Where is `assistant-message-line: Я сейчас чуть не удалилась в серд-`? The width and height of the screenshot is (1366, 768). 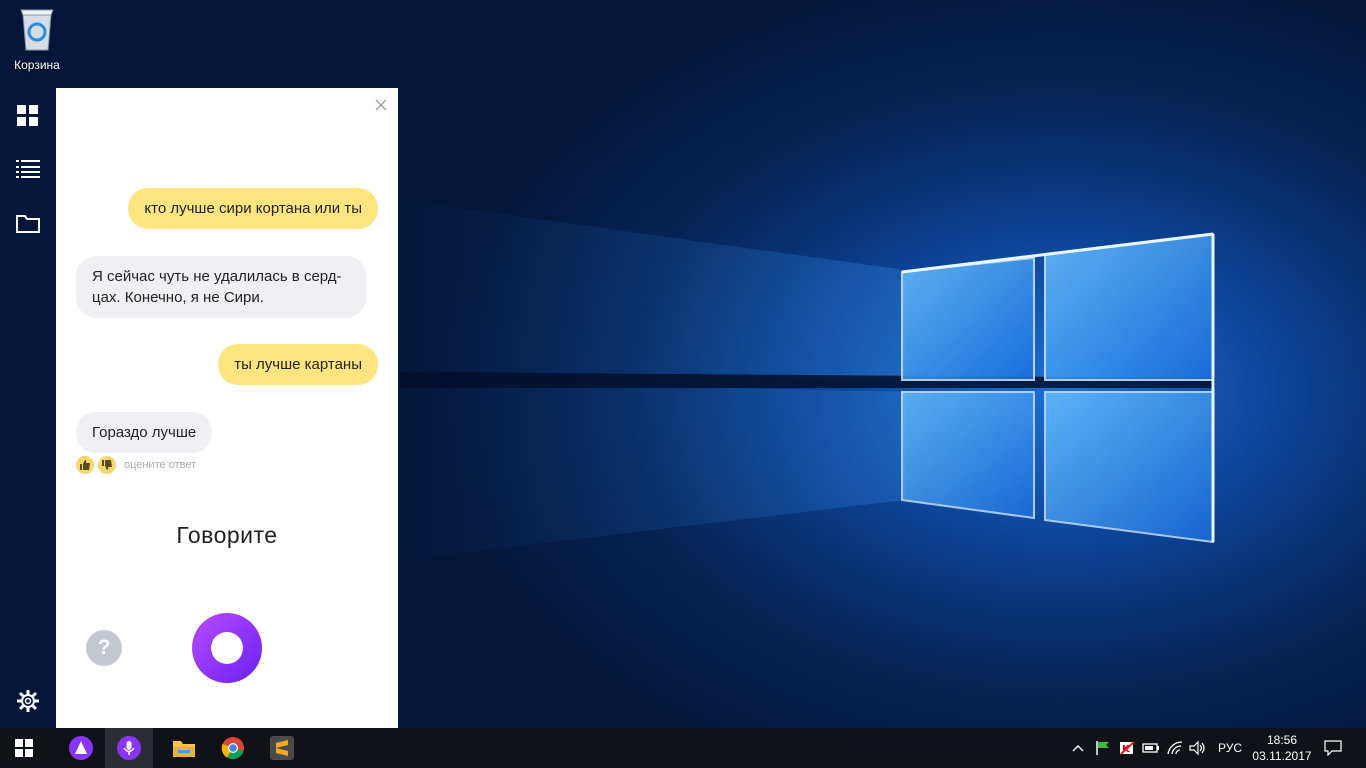
assistant-message-line: Я сейчас чуть не удалилась в серд- is located at coordinates (217, 276).